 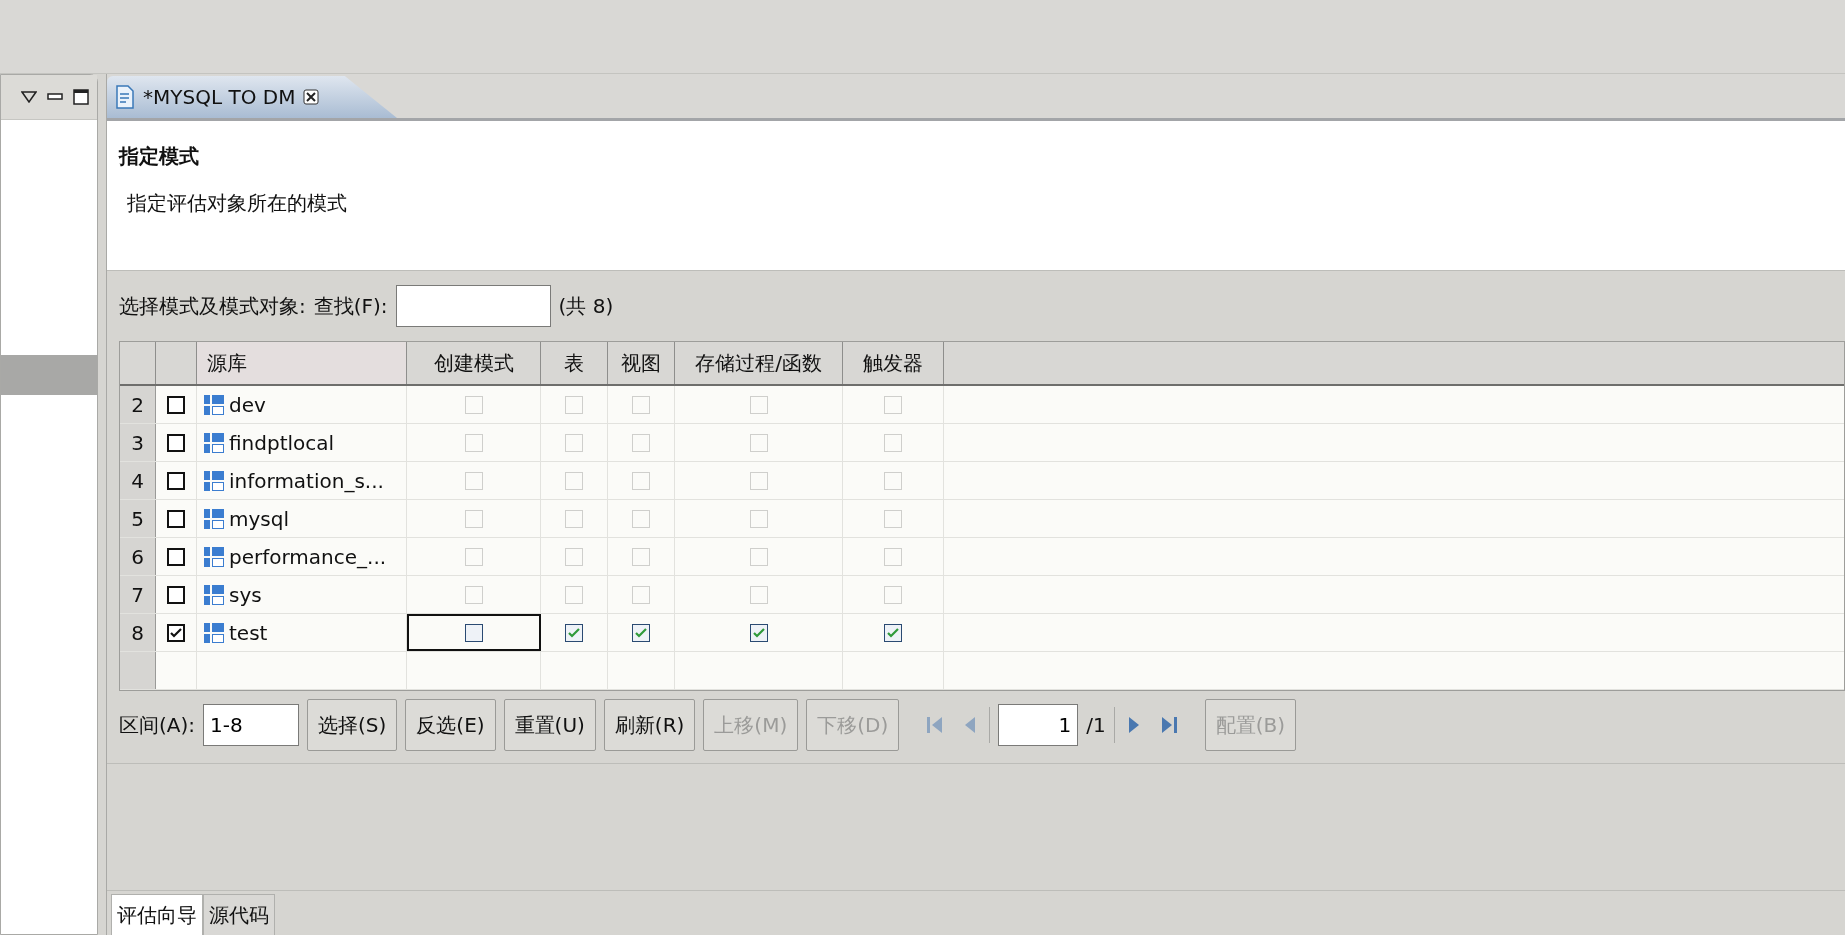 I want to click on row-number: 6, so click(x=138, y=556).